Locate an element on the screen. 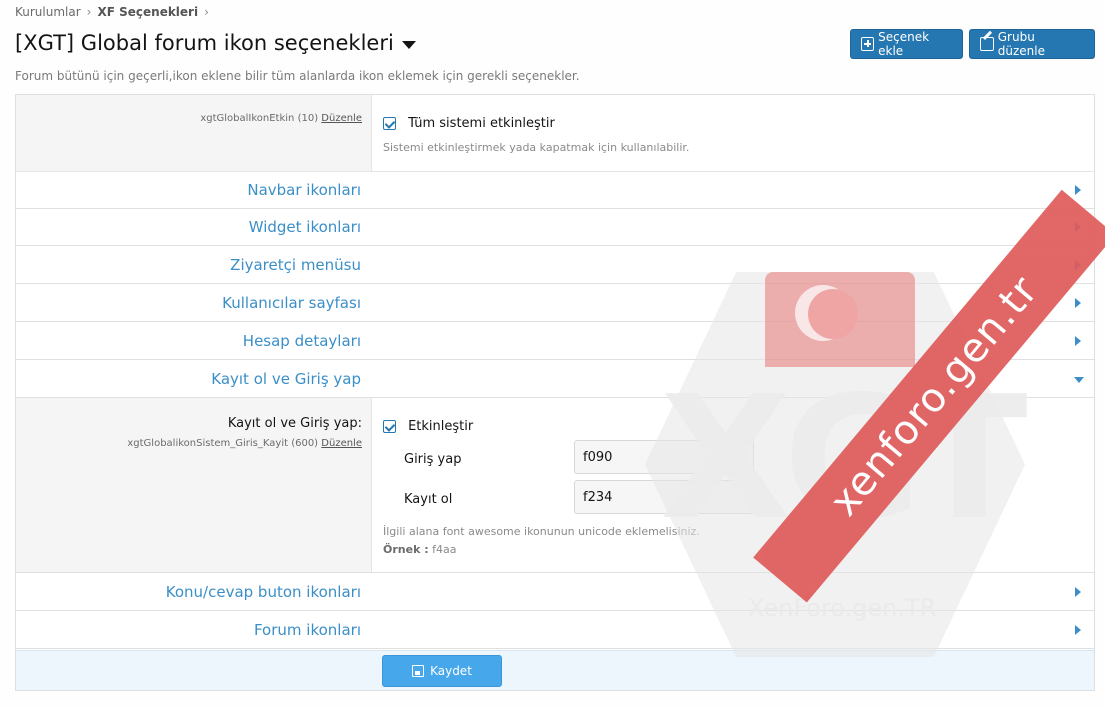 The width and height of the screenshot is (1105, 708). section-widget-icons: Widget ikonları is located at coordinates (555, 227).